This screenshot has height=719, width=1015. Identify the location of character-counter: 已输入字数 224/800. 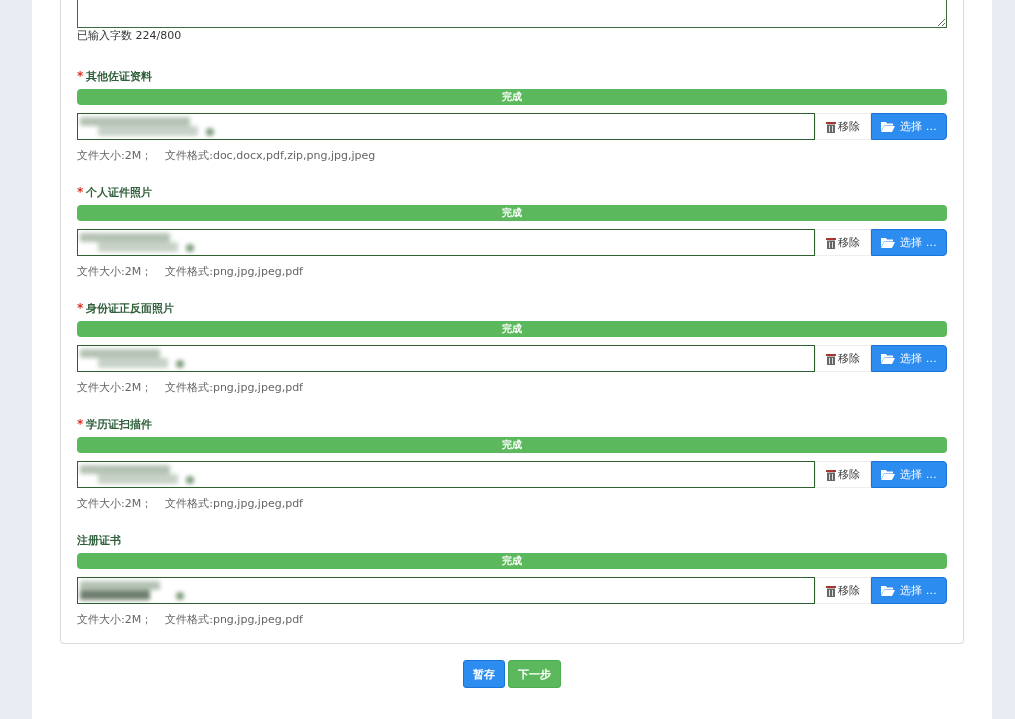
(130, 36).